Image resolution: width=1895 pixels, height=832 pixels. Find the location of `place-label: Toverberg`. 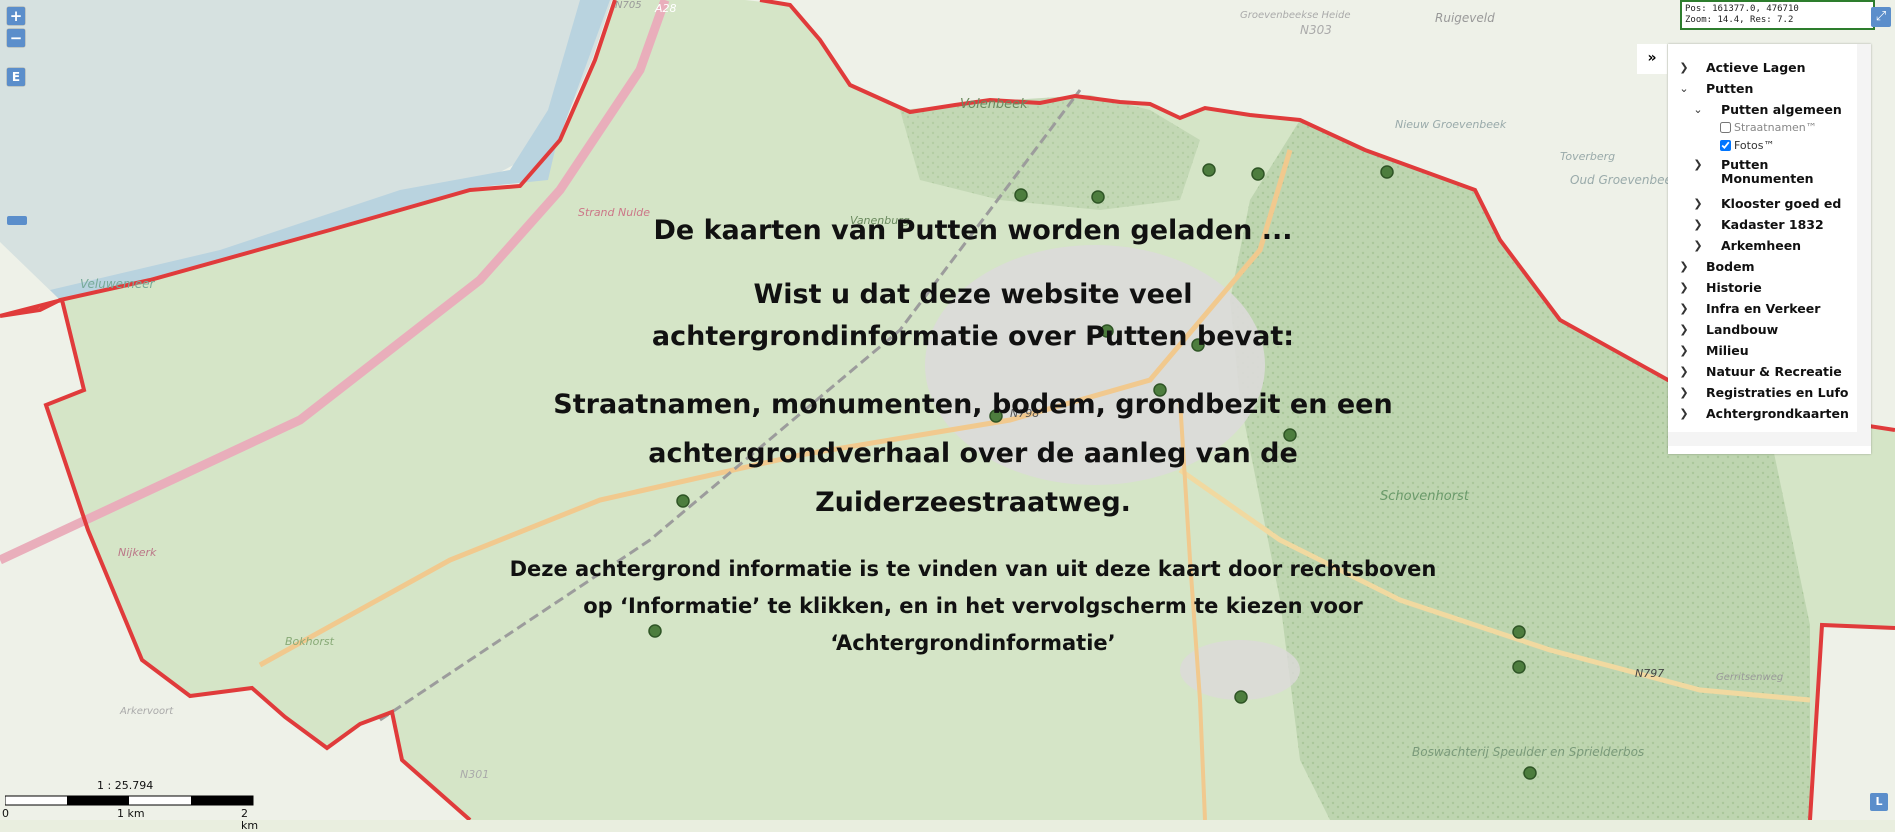

place-label: Toverberg is located at coordinates (1587, 156).